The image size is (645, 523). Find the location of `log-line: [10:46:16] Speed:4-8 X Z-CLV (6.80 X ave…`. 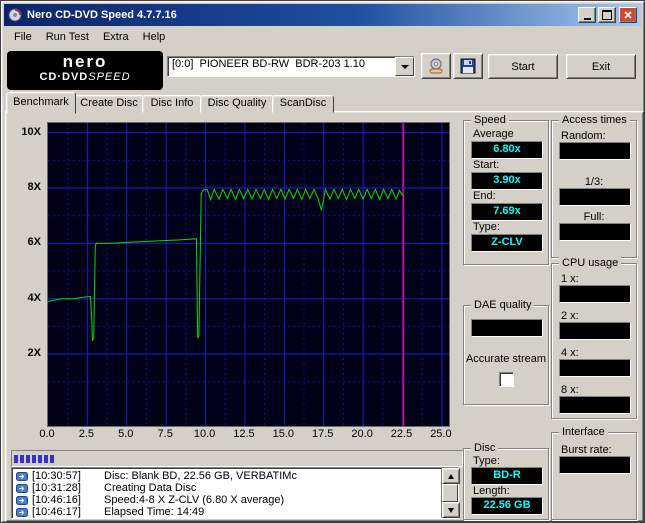

log-line: [10:46:16] Speed:4-8 X Z-CLV (6.80 X ave… is located at coordinates (226, 500).